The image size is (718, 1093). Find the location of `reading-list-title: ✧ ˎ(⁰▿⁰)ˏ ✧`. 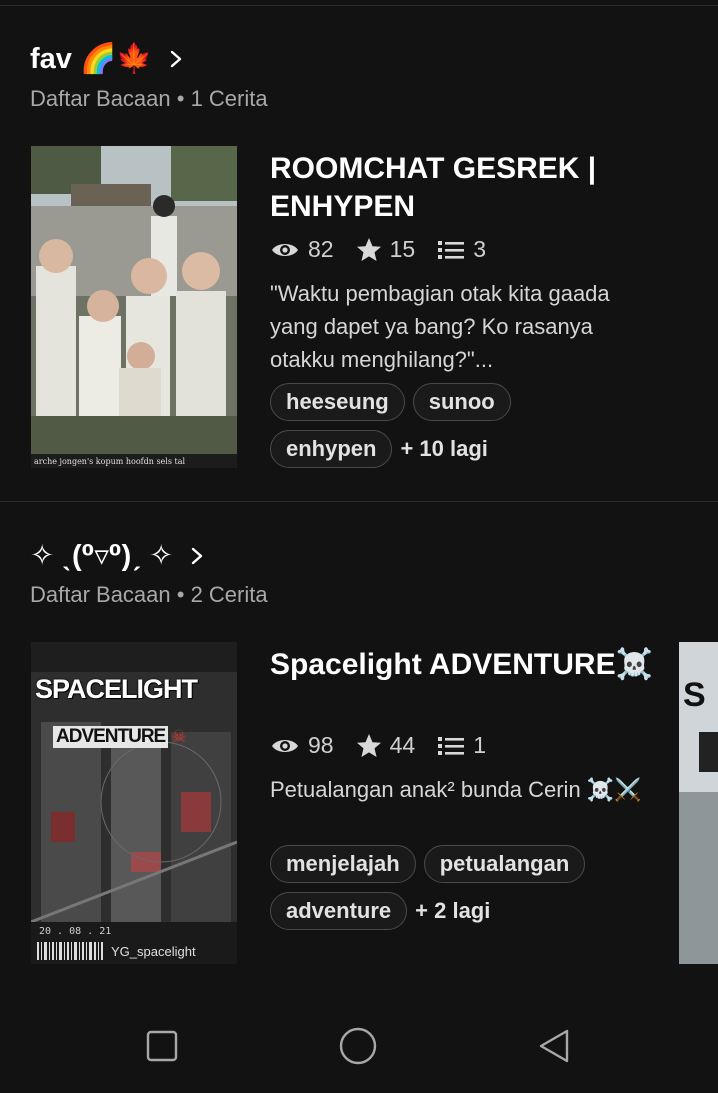

reading-list-title: ✧ ˎ(⁰▿⁰)ˏ ✧ is located at coordinates (118, 555).